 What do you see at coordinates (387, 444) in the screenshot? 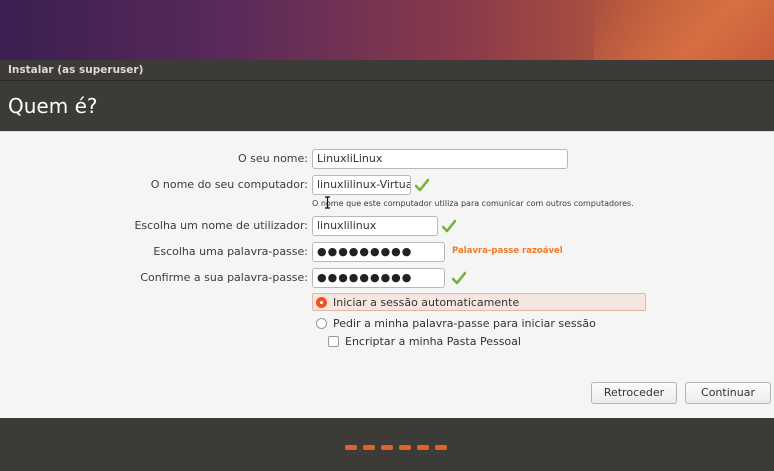
I see `progress-footer` at bounding box center [387, 444].